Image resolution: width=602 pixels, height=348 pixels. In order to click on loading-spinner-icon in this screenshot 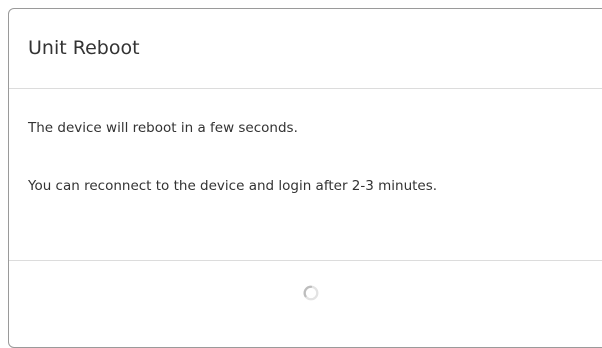, I will do `click(311, 293)`.